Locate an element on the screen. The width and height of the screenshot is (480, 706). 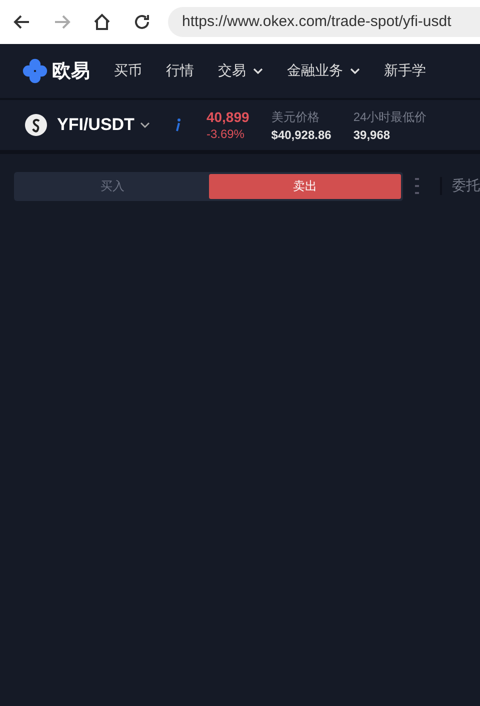
caret-icon is located at coordinates (145, 125).